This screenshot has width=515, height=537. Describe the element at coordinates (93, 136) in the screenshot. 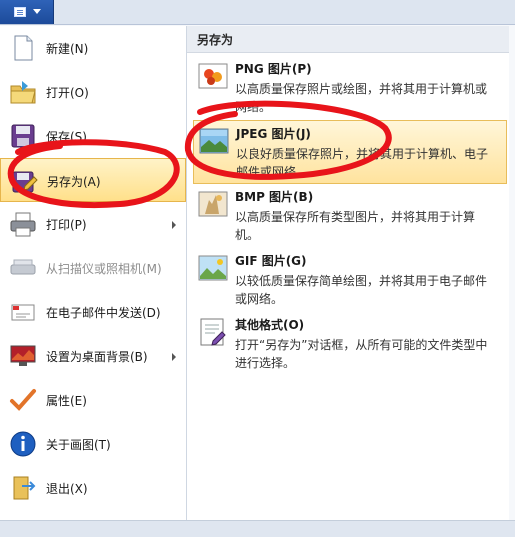

I see `menu-item-save: 保存(S)` at that location.